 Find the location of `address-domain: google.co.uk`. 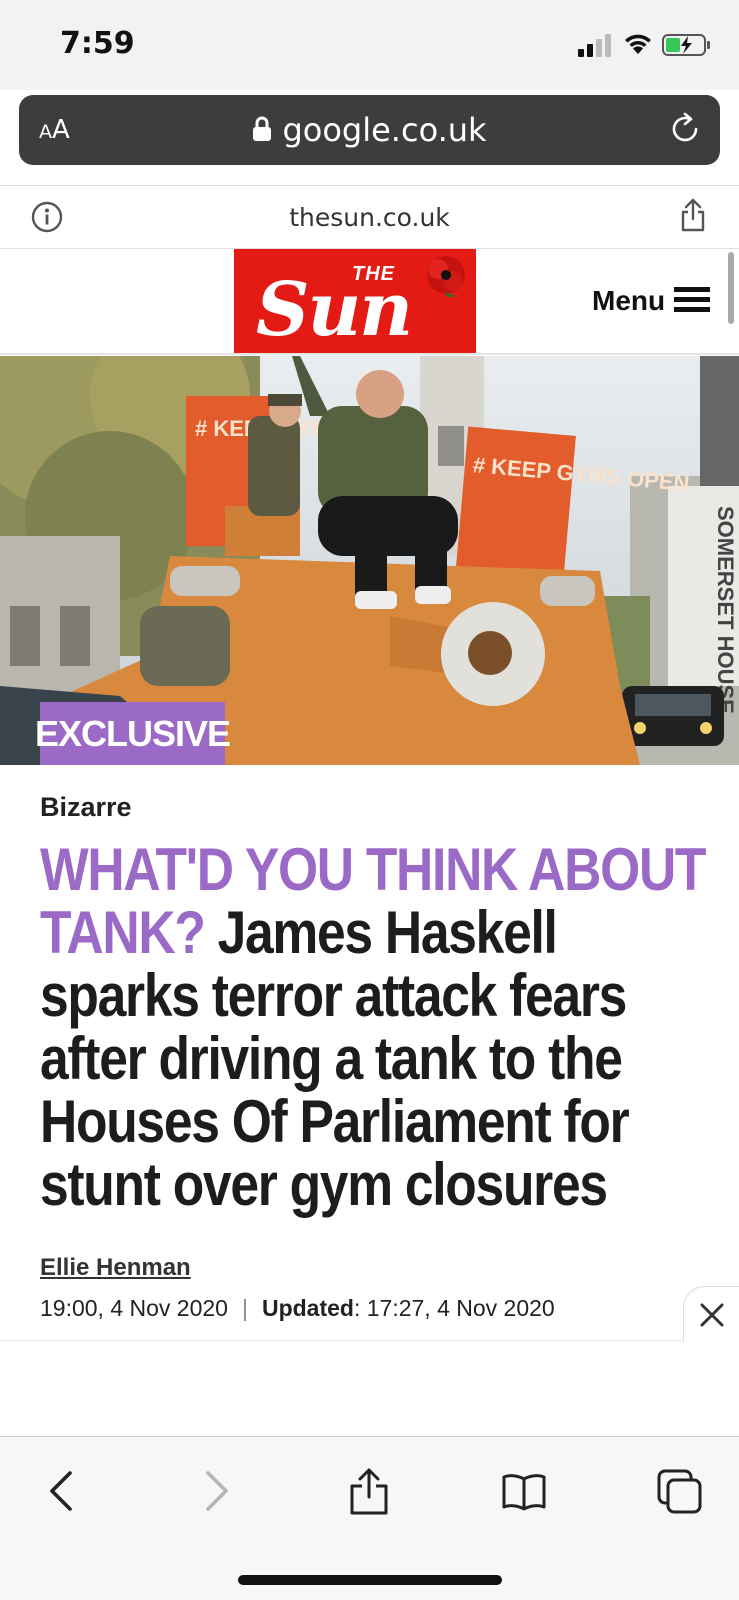

address-domain: google.co.uk is located at coordinates (369, 130).